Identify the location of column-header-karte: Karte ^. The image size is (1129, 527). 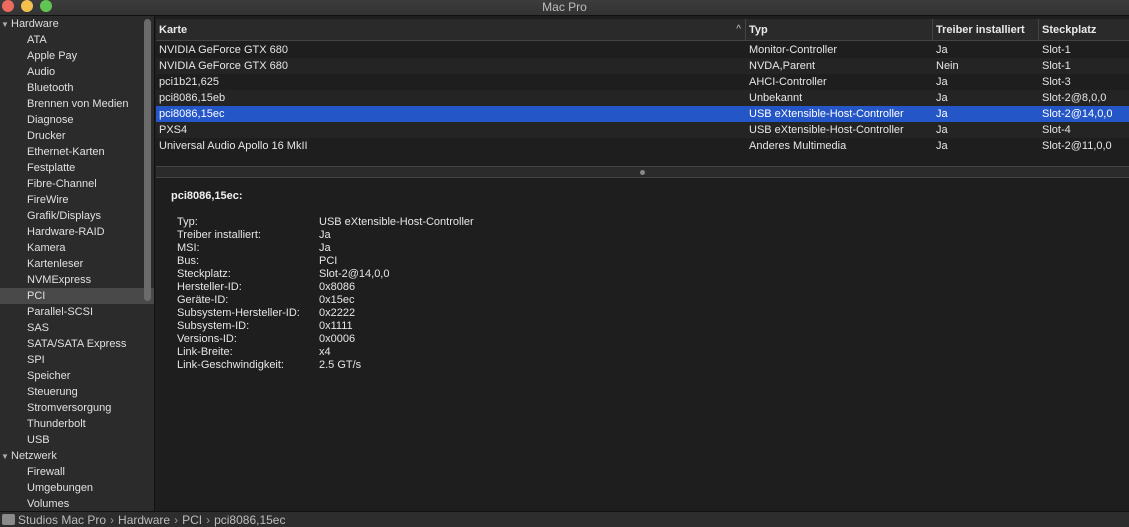
(451, 30).